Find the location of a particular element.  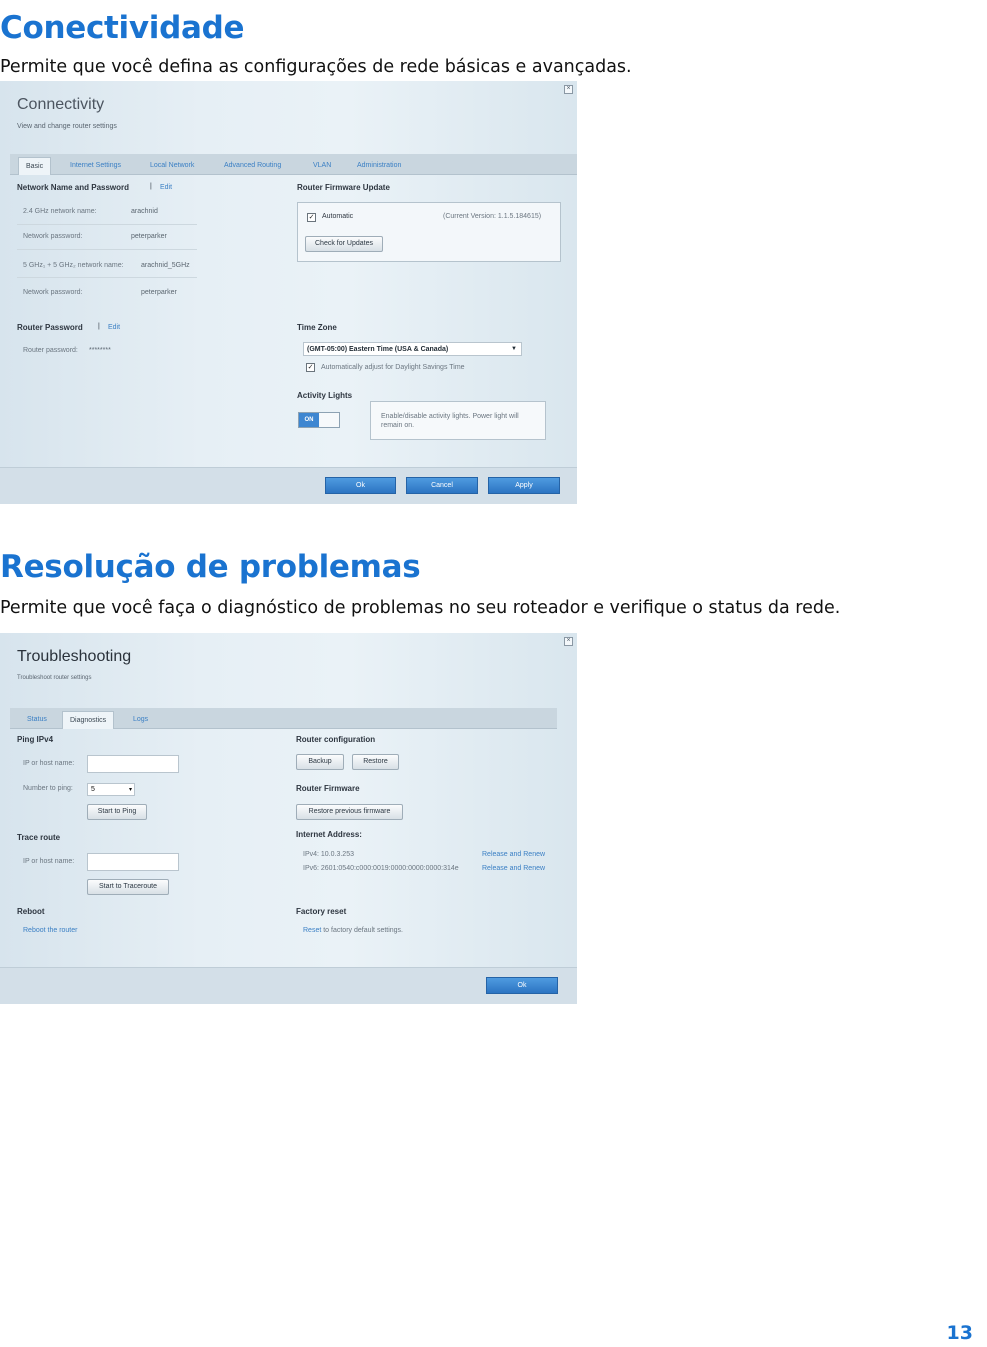

wifi24-name-label: 2.4 GHz network name: is located at coordinates (60, 211).